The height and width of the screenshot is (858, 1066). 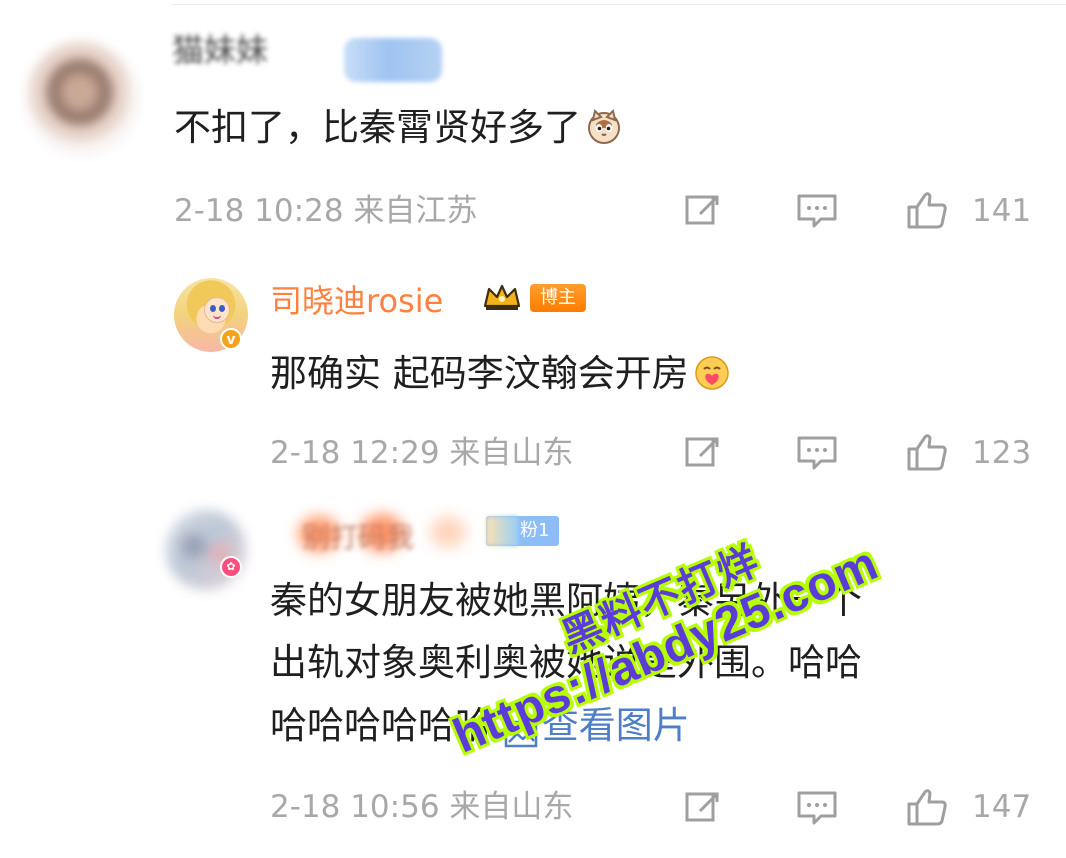 What do you see at coordinates (604, 127) in the screenshot?
I see `cat-emoji-icon` at bounding box center [604, 127].